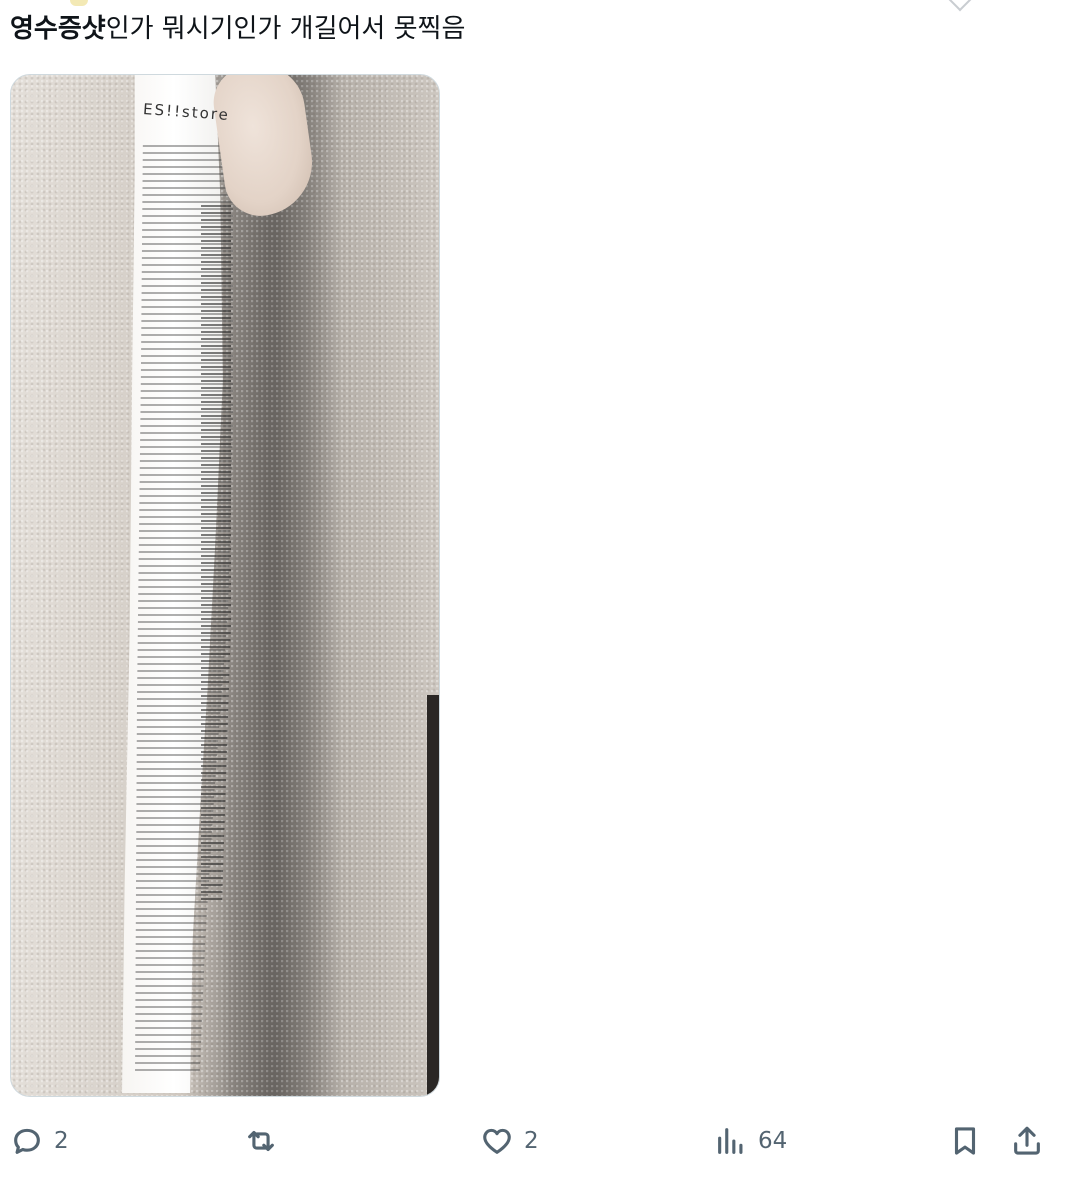 The image size is (1092, 1192). What do you see at coordinates (285, 29) in the screenshot?
I see `tweet-text-rest: 인가 뭐시기인가 개길어서 못찍음` at bounding box center [285, 29].